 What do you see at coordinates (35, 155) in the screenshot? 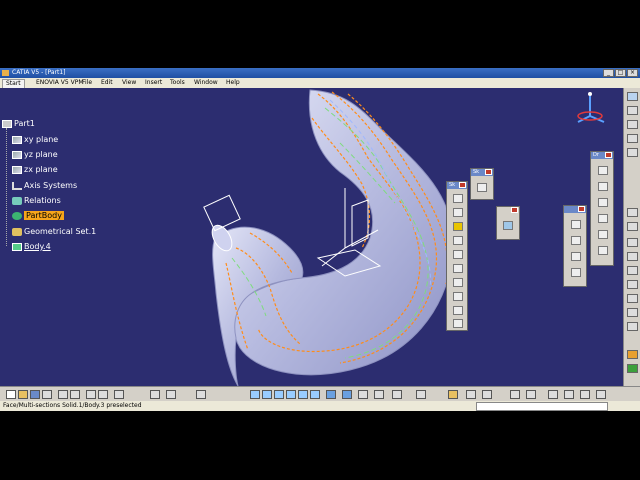
I see `tree-node-yz-plane: yz plane` at bounding box center [35, 155].